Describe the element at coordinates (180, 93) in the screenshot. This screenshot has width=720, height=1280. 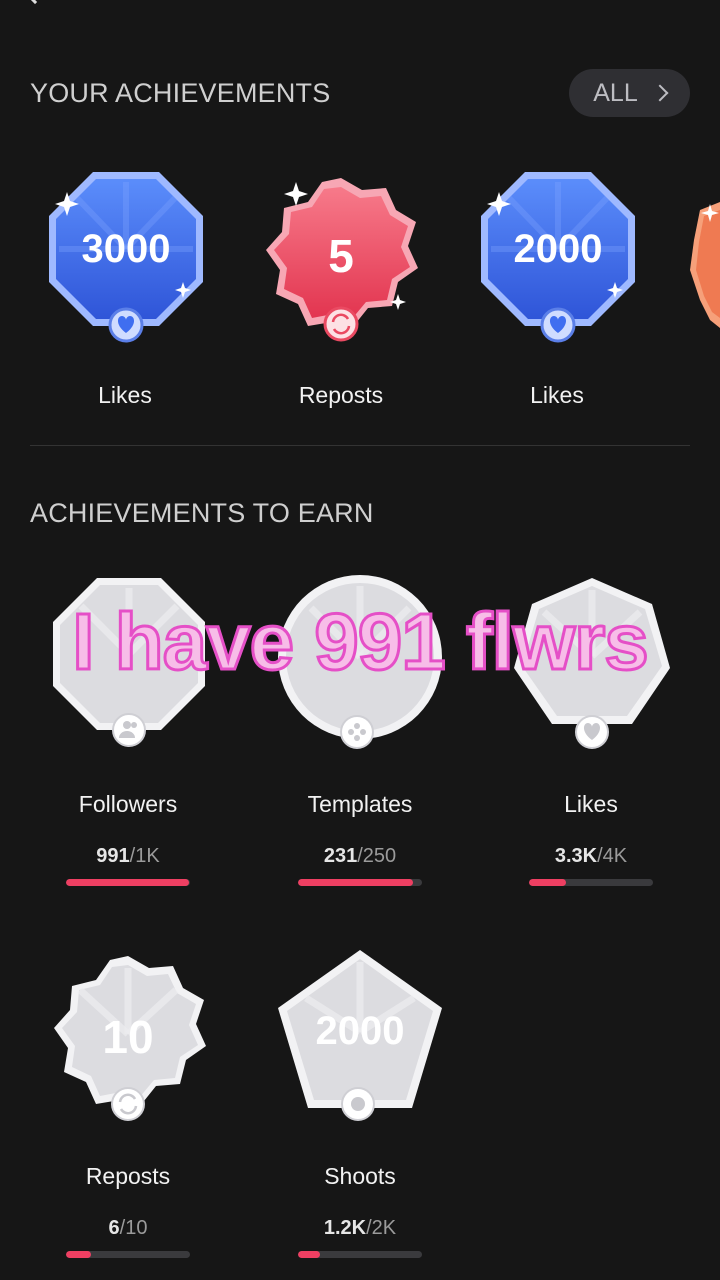
I see `your-achievements-title: YOUR ACHIEVEMENTS` at that location.